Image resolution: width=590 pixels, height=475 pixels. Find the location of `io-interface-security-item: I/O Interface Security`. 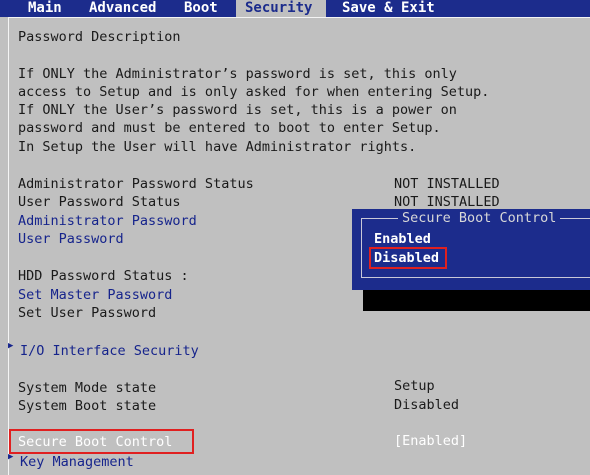

io-interface-security-item: I/O Interface Security is located at coordinates (109, 351).